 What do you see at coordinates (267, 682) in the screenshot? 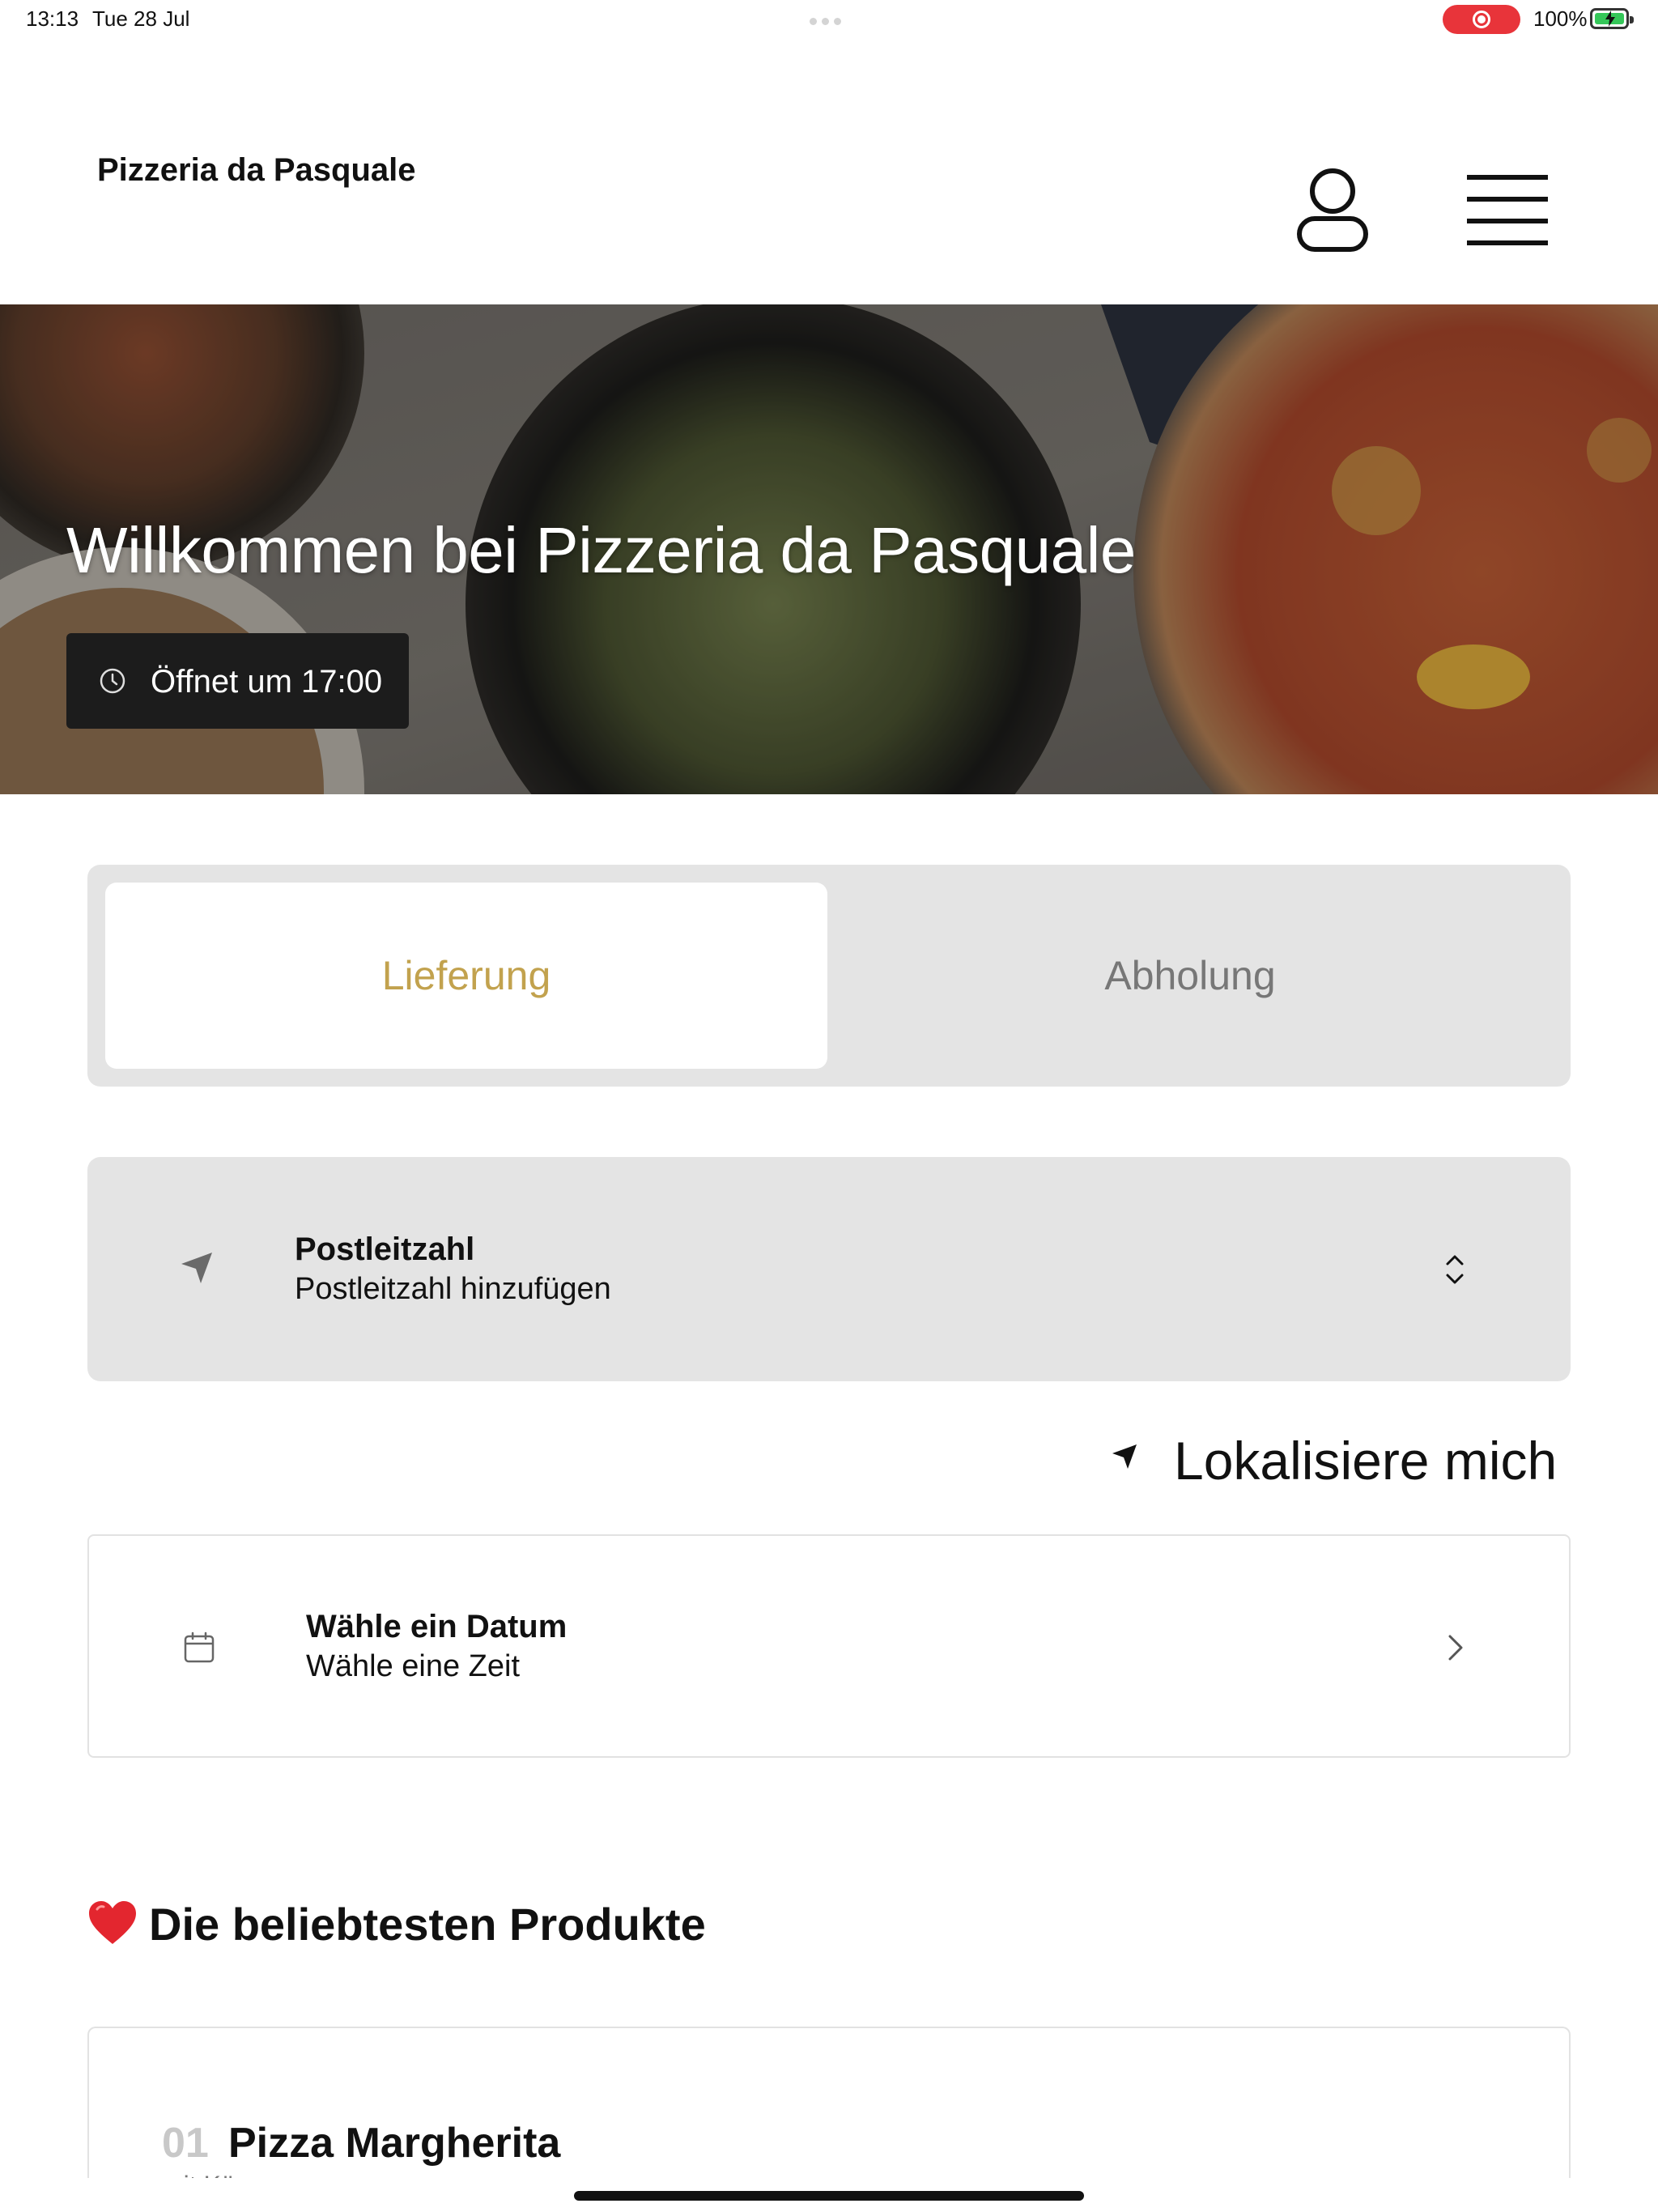
I see `opening-hours-text: Öffnet um 17:00` at bounding box center [267, 682].